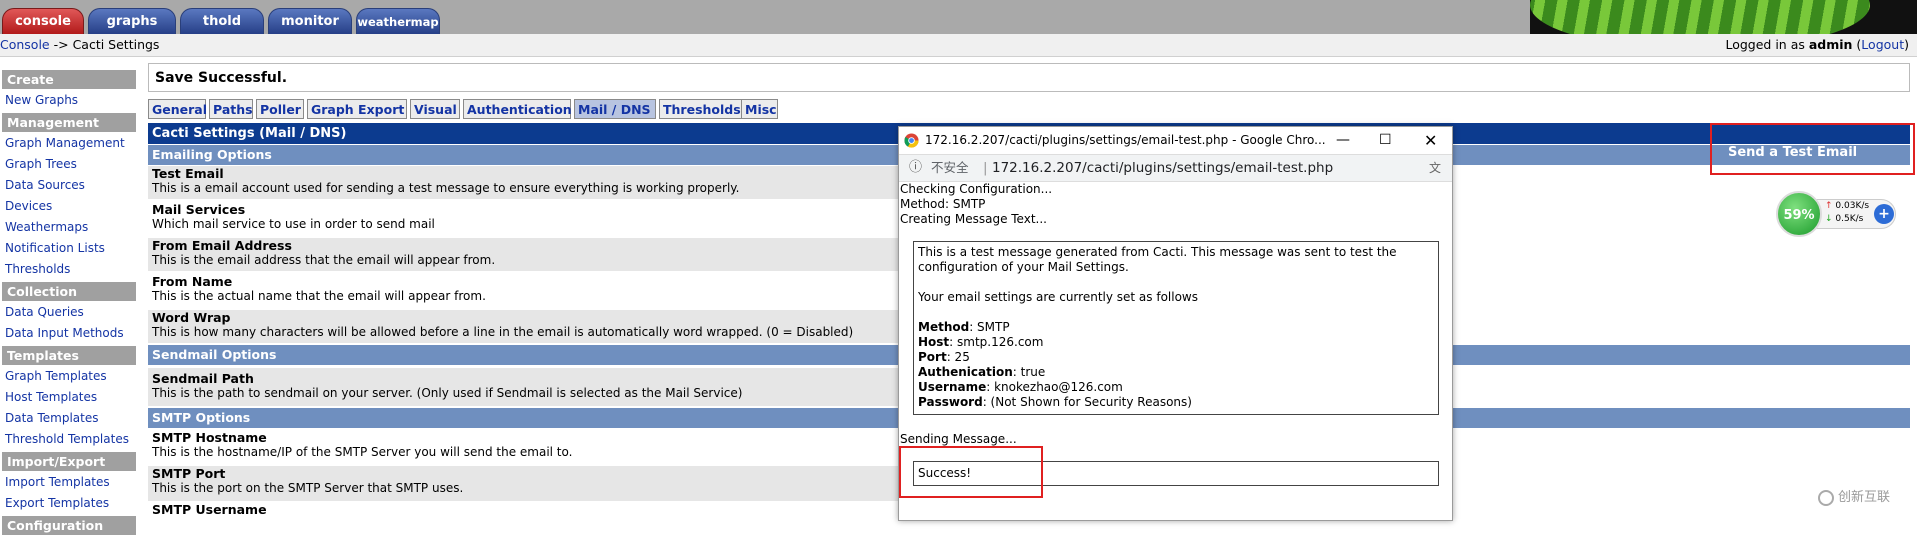  I want to click on logout-link: Logout, so click(1882, 44).